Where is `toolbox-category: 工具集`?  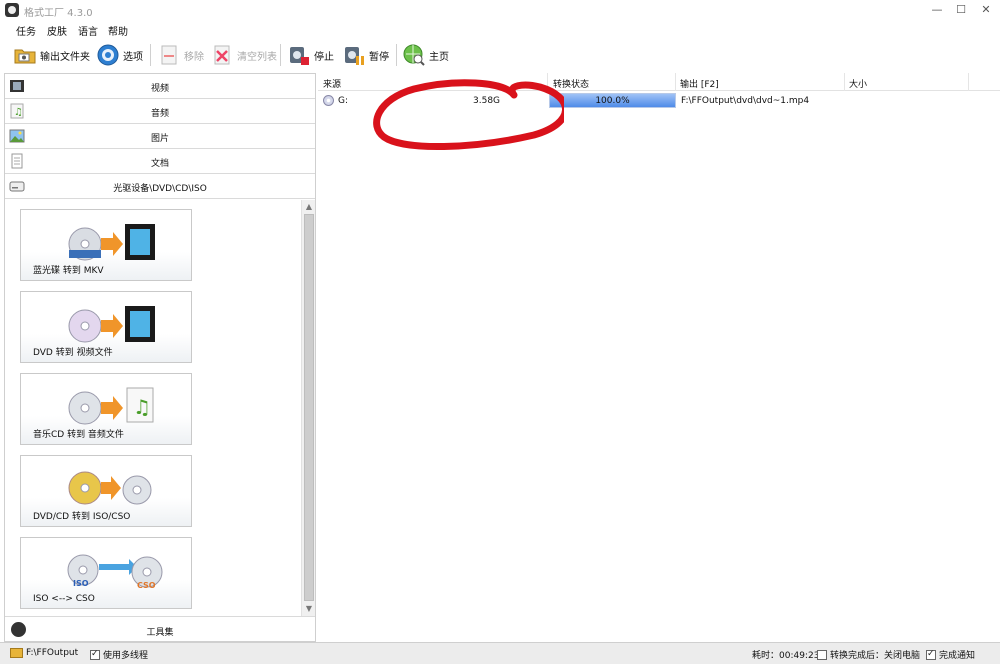
toolbox-category: 工具集 is located at coordinates (160, 628).